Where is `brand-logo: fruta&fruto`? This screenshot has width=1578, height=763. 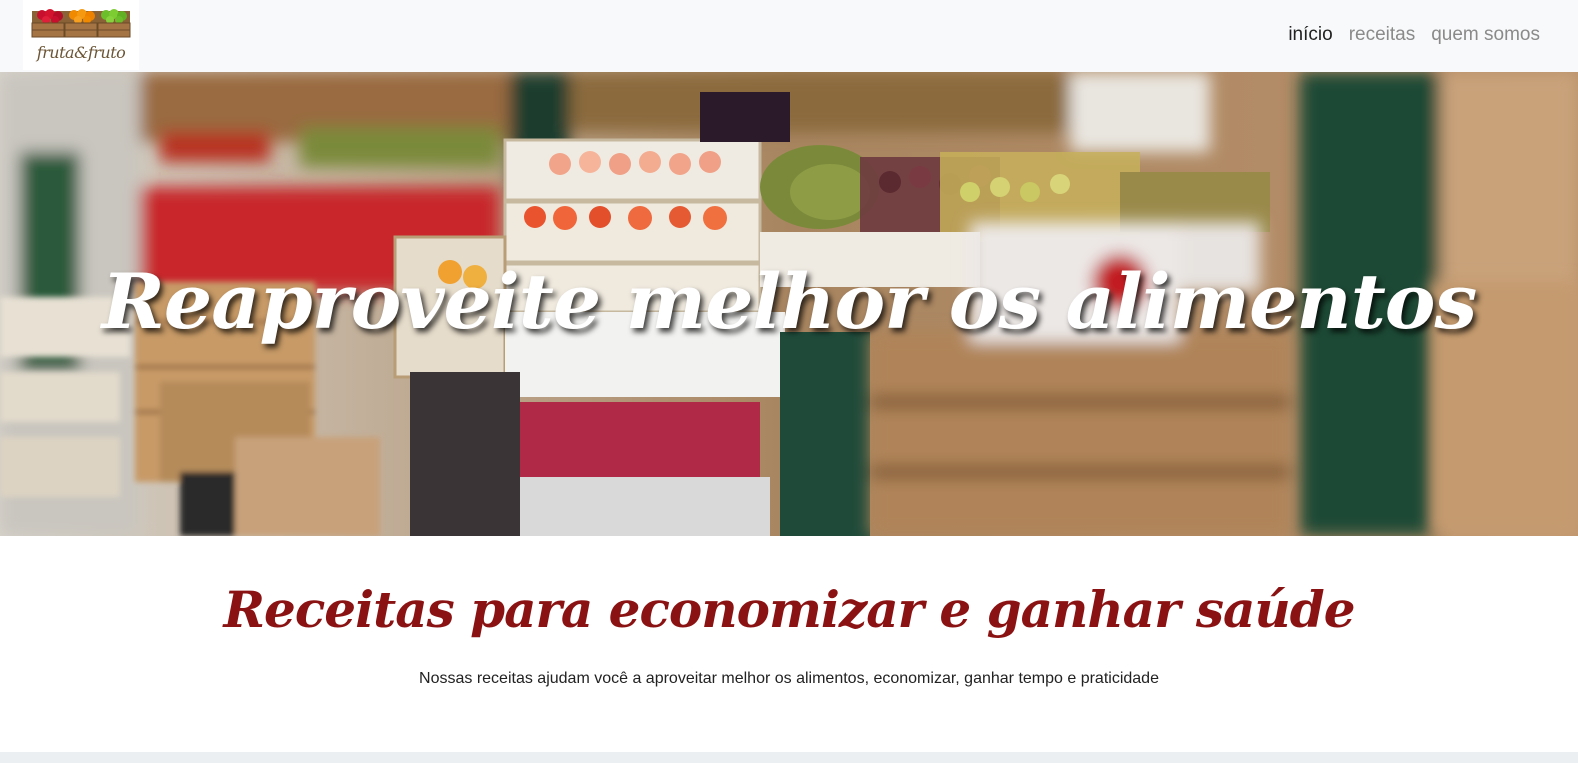
brand-logo: fruta&fruto is located at coordinates (81, 35).